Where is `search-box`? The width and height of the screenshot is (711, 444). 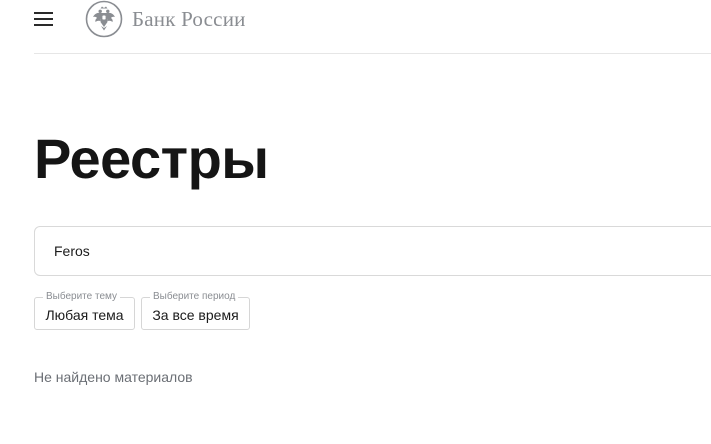 search-box is located at coordinates (372, 251).